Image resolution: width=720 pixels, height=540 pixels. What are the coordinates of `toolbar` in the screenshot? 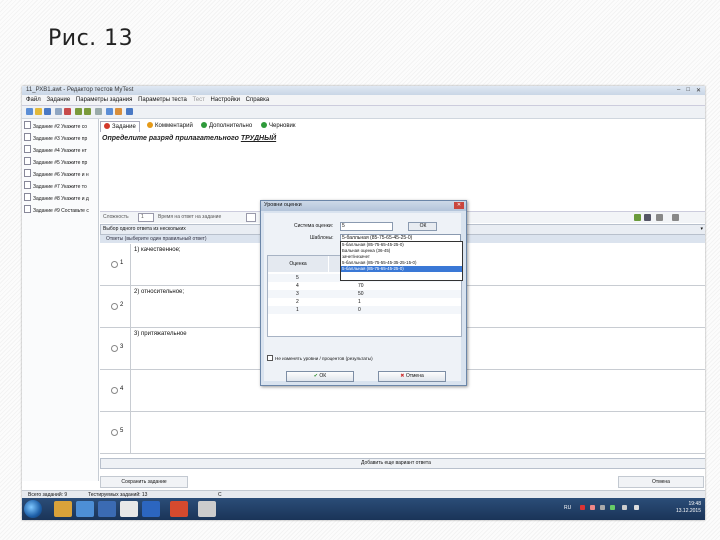 It's located at (363, 112).